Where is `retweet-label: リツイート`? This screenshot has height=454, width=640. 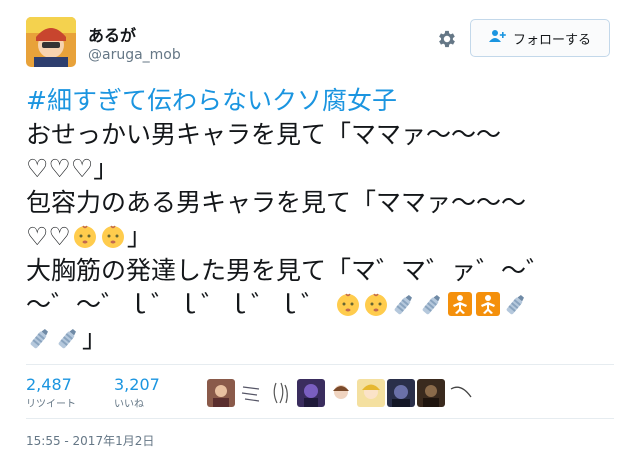 retweet-label: リツイート is located at coordinates (51, 404).